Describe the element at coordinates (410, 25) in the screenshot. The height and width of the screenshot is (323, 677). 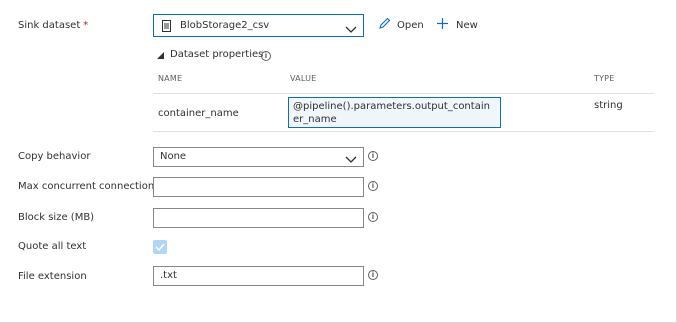
I see `open-label: Open` at that location.